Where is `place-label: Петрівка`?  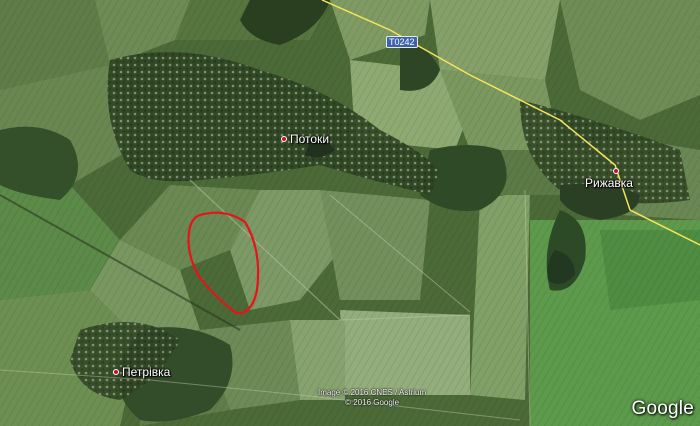
place-label: Петрівка is located at coordinates (146, 372).